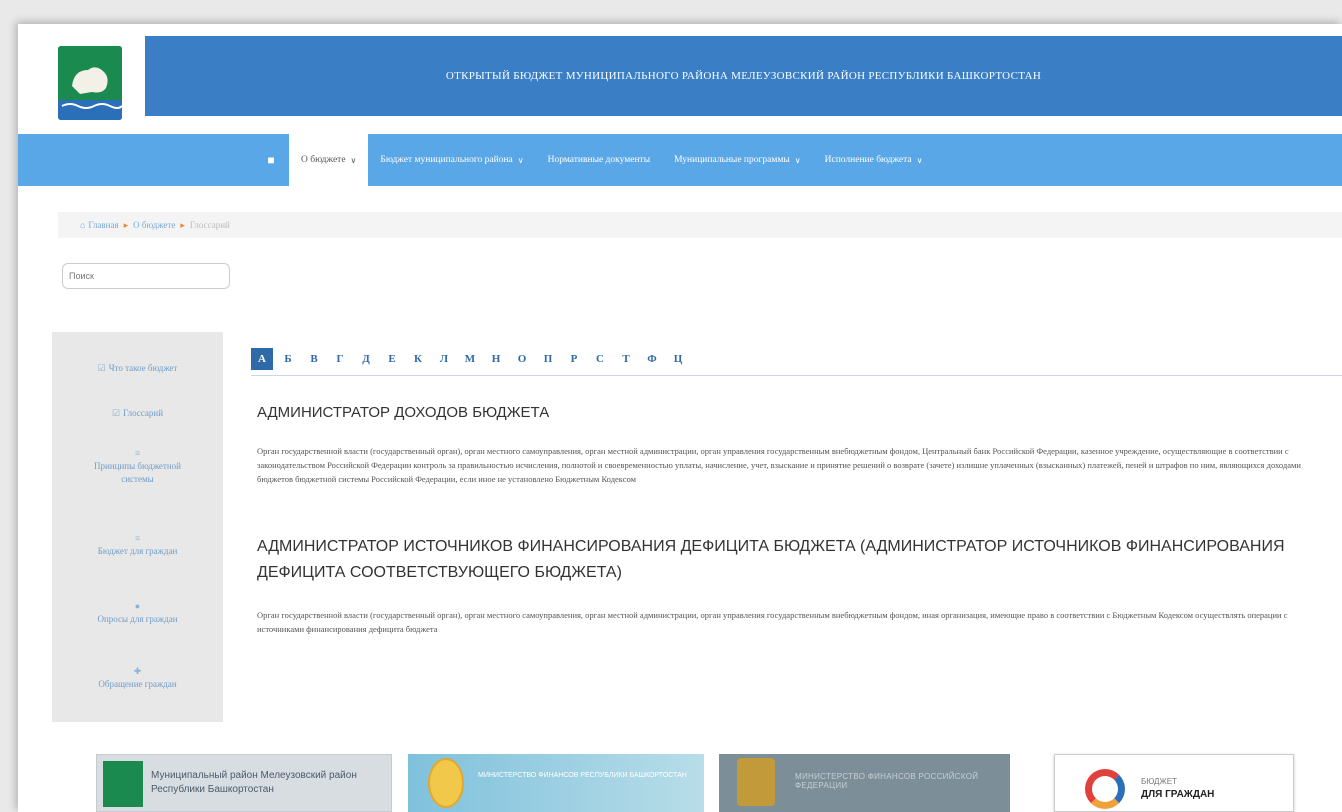 This screenshot has width=1342, height=812. What do you see at coordinates (1178, 794) in the screenshot?
I see `banner-label: ДЛЯ ГРАЖДАН` at bounding box center [1178, 794].